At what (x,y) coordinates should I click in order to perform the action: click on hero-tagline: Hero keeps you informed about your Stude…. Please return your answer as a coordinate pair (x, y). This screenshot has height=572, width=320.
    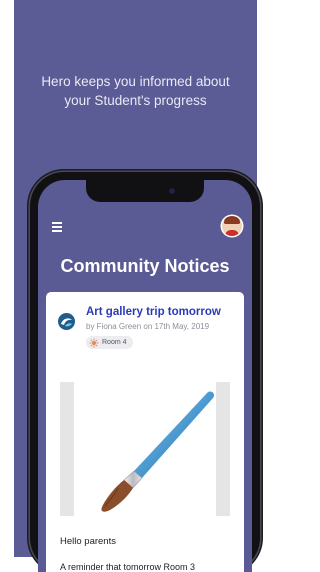
    Looking at the image, I should click on (135, 91).